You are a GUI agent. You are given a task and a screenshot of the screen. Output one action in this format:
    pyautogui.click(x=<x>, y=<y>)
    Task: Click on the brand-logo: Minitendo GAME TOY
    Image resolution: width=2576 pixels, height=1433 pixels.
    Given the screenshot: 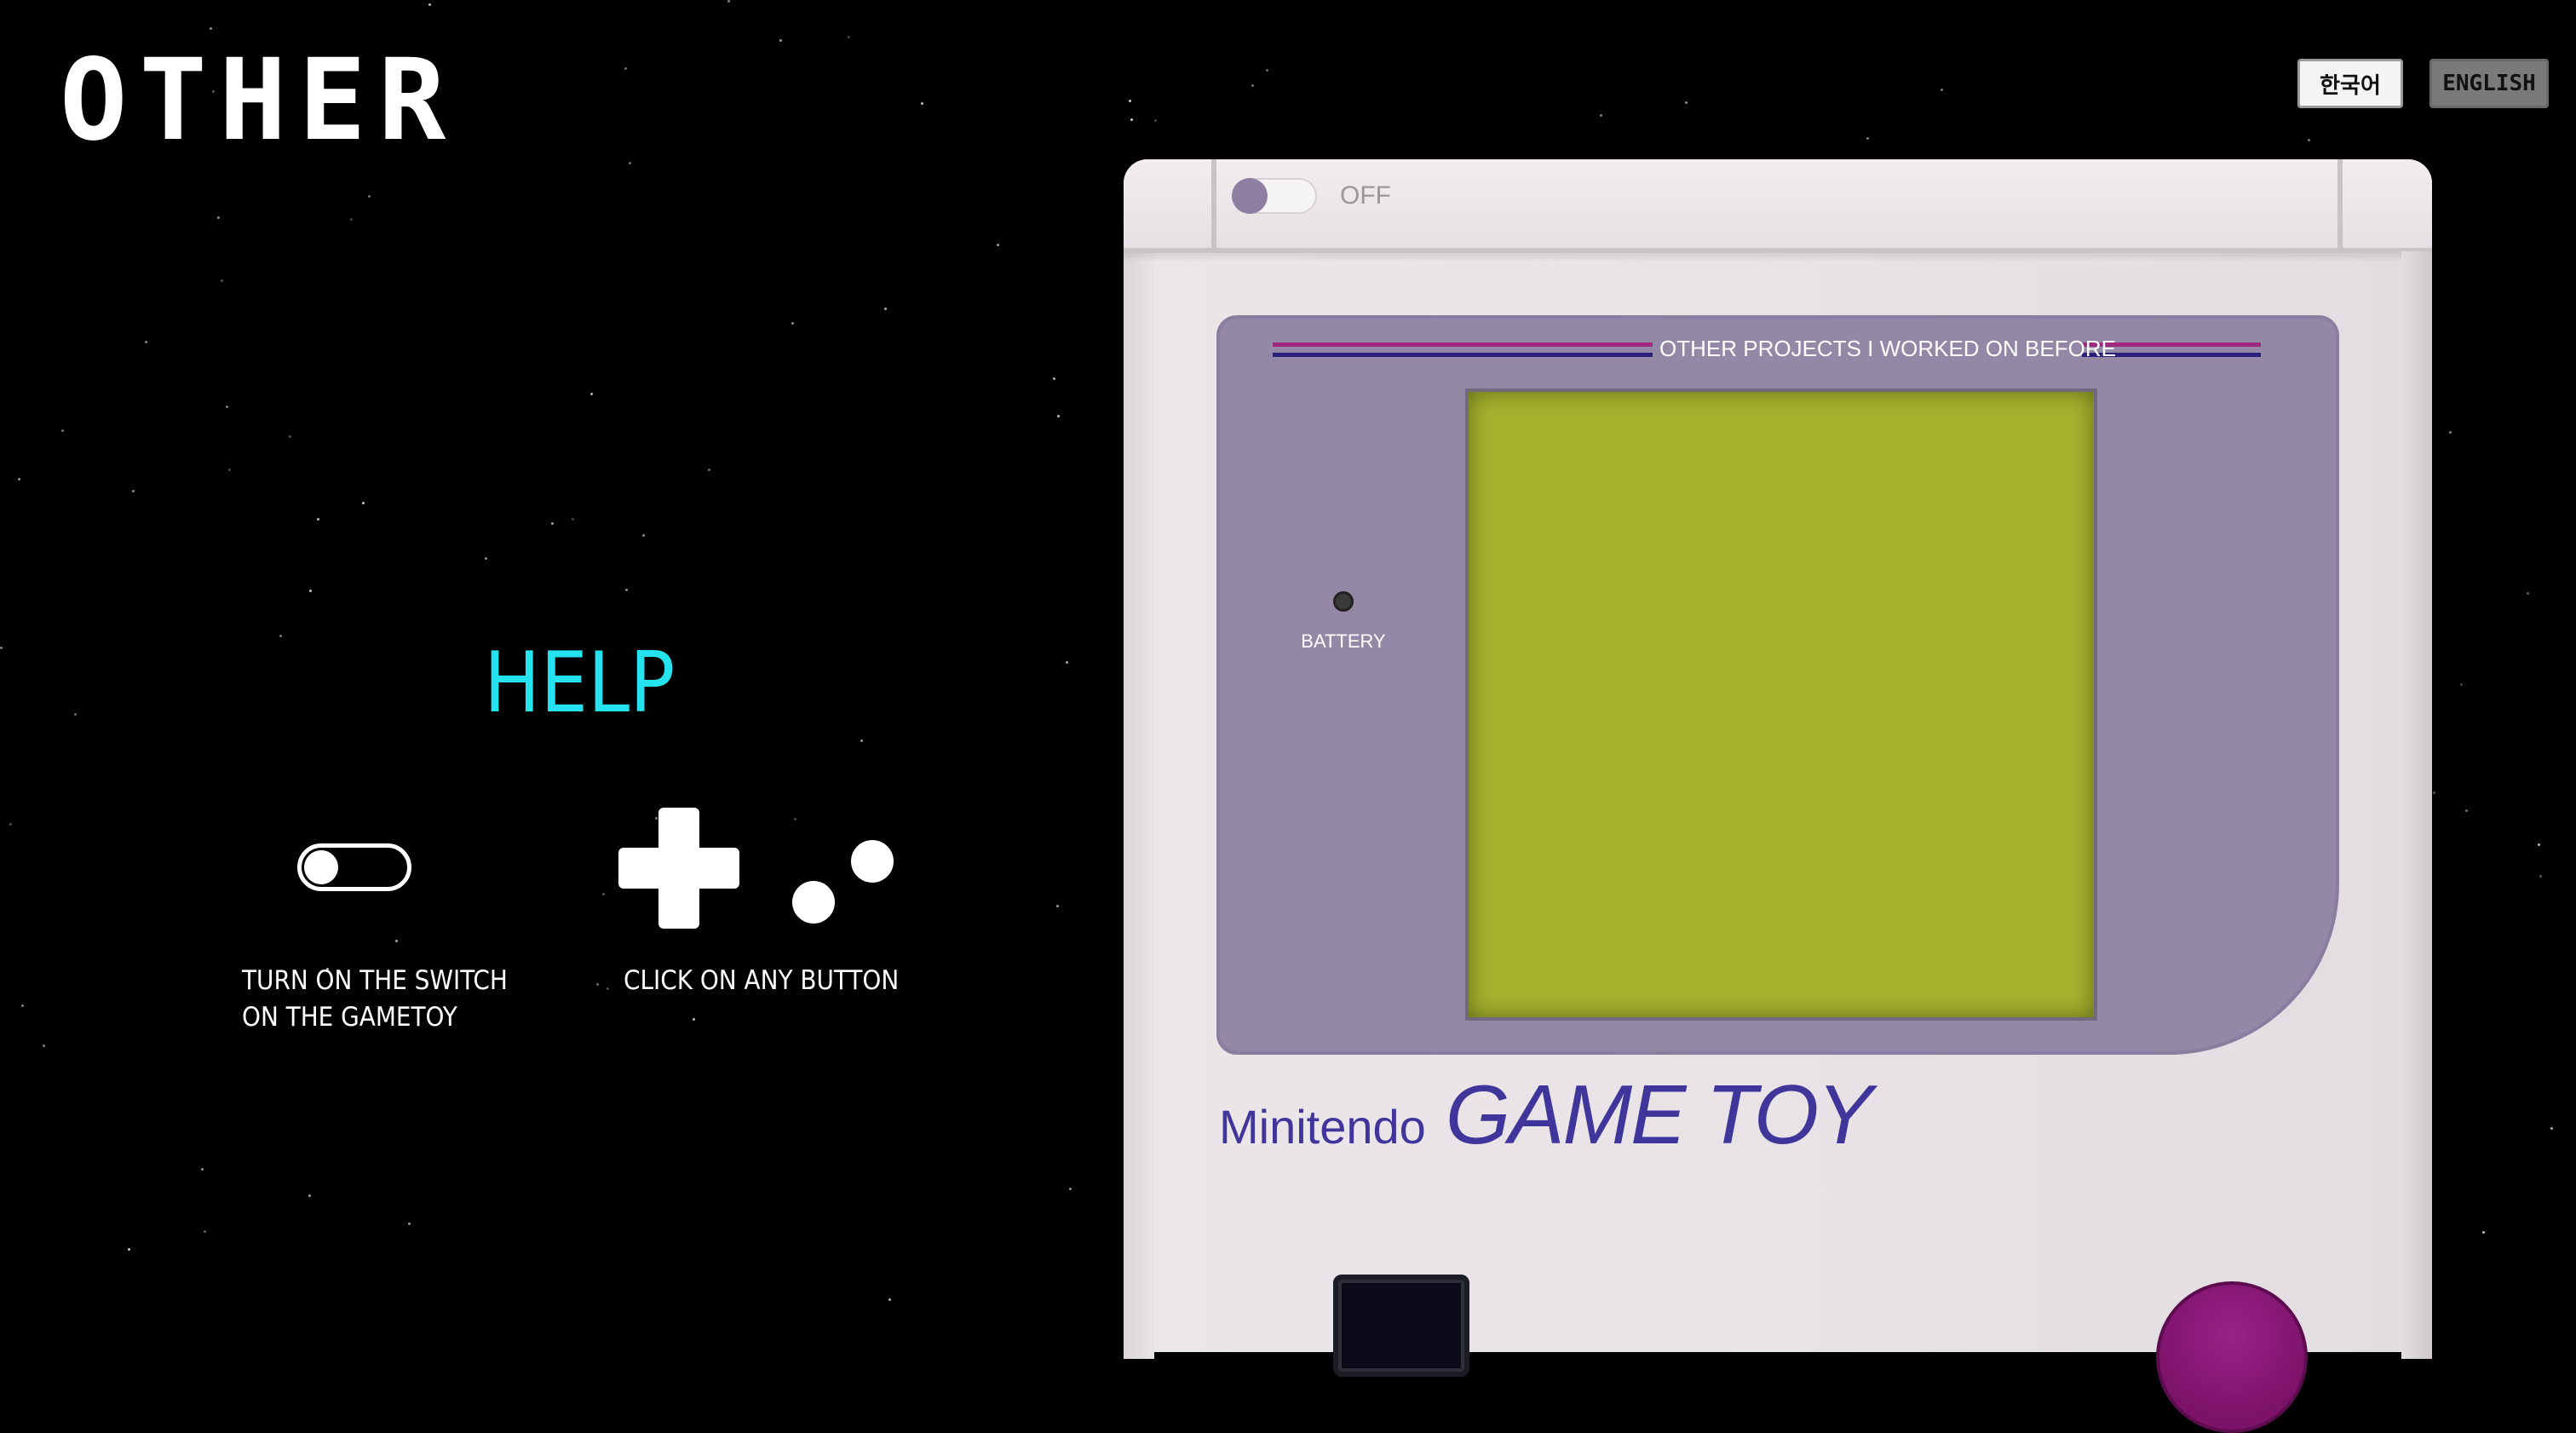 What is the action you would take?
    pyautogui.click(x=1546, y=1115)
    